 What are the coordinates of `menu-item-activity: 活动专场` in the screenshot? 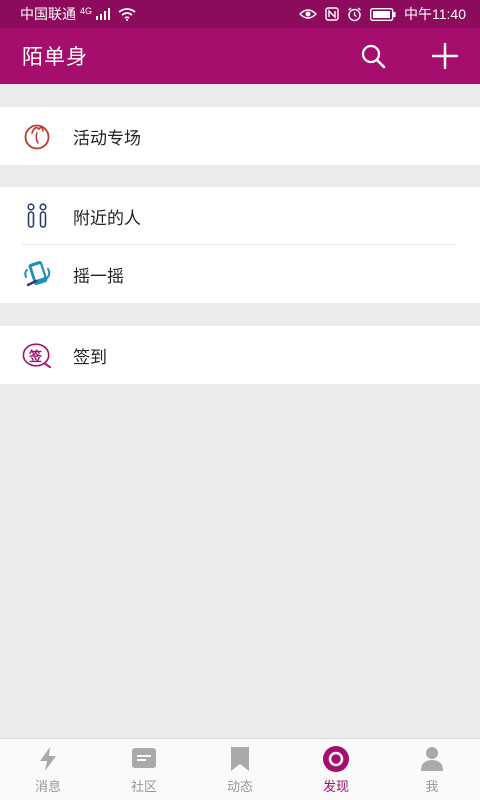 It's located at (240, 136).